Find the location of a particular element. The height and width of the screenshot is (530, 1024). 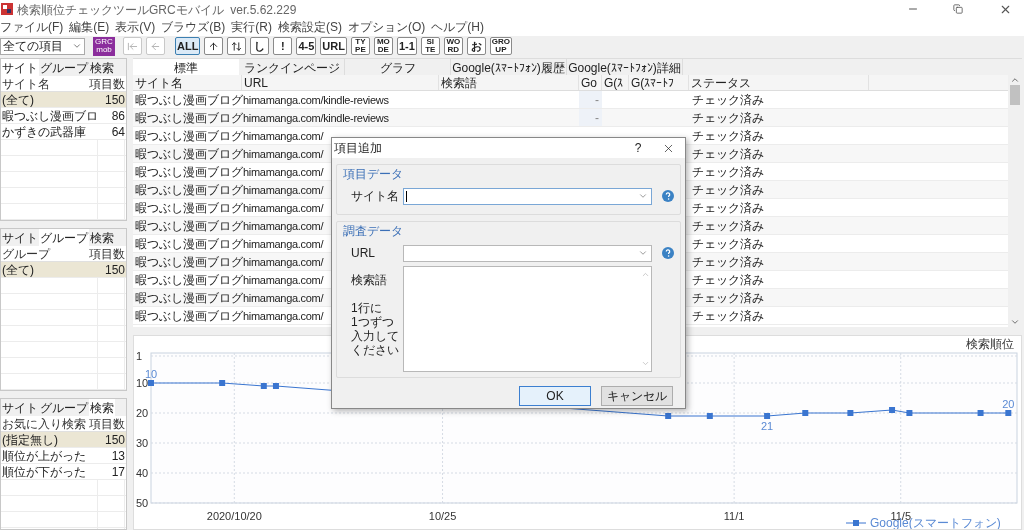

toolbar-button: 1-1 is located at coordinates (406, 46).